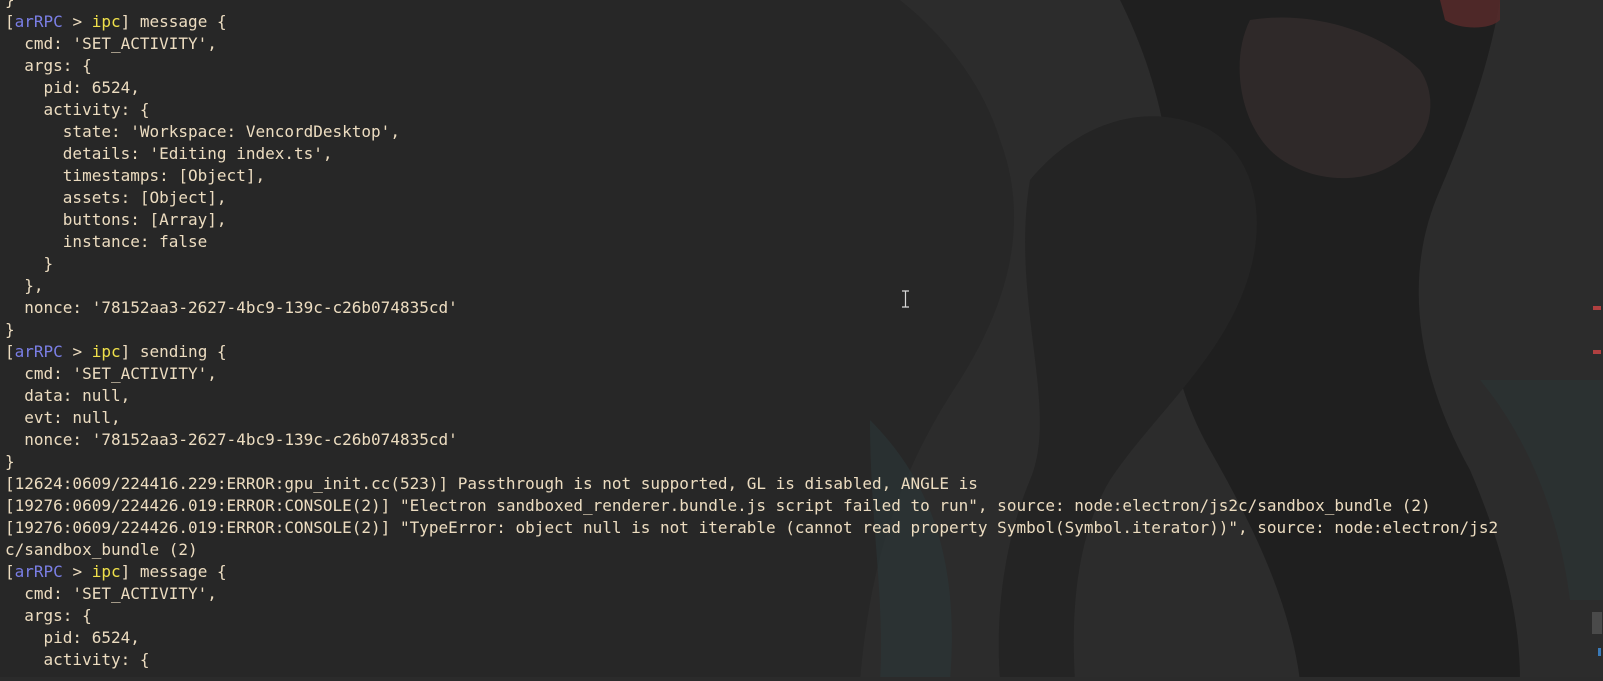  What do you see at coordinates (169, 153) in the screenshot?
I see `terminal-line: details: 'Editing index.ts',` at bounding box center [169, 153].